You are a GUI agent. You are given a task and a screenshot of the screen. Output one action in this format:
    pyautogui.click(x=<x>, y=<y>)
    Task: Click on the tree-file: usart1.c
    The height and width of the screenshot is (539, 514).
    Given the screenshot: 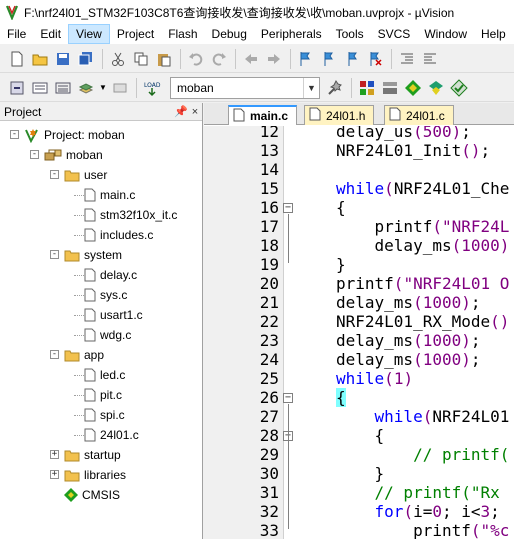 What is the action you would take?
    pyautogui.click(x=113, y=315)
    